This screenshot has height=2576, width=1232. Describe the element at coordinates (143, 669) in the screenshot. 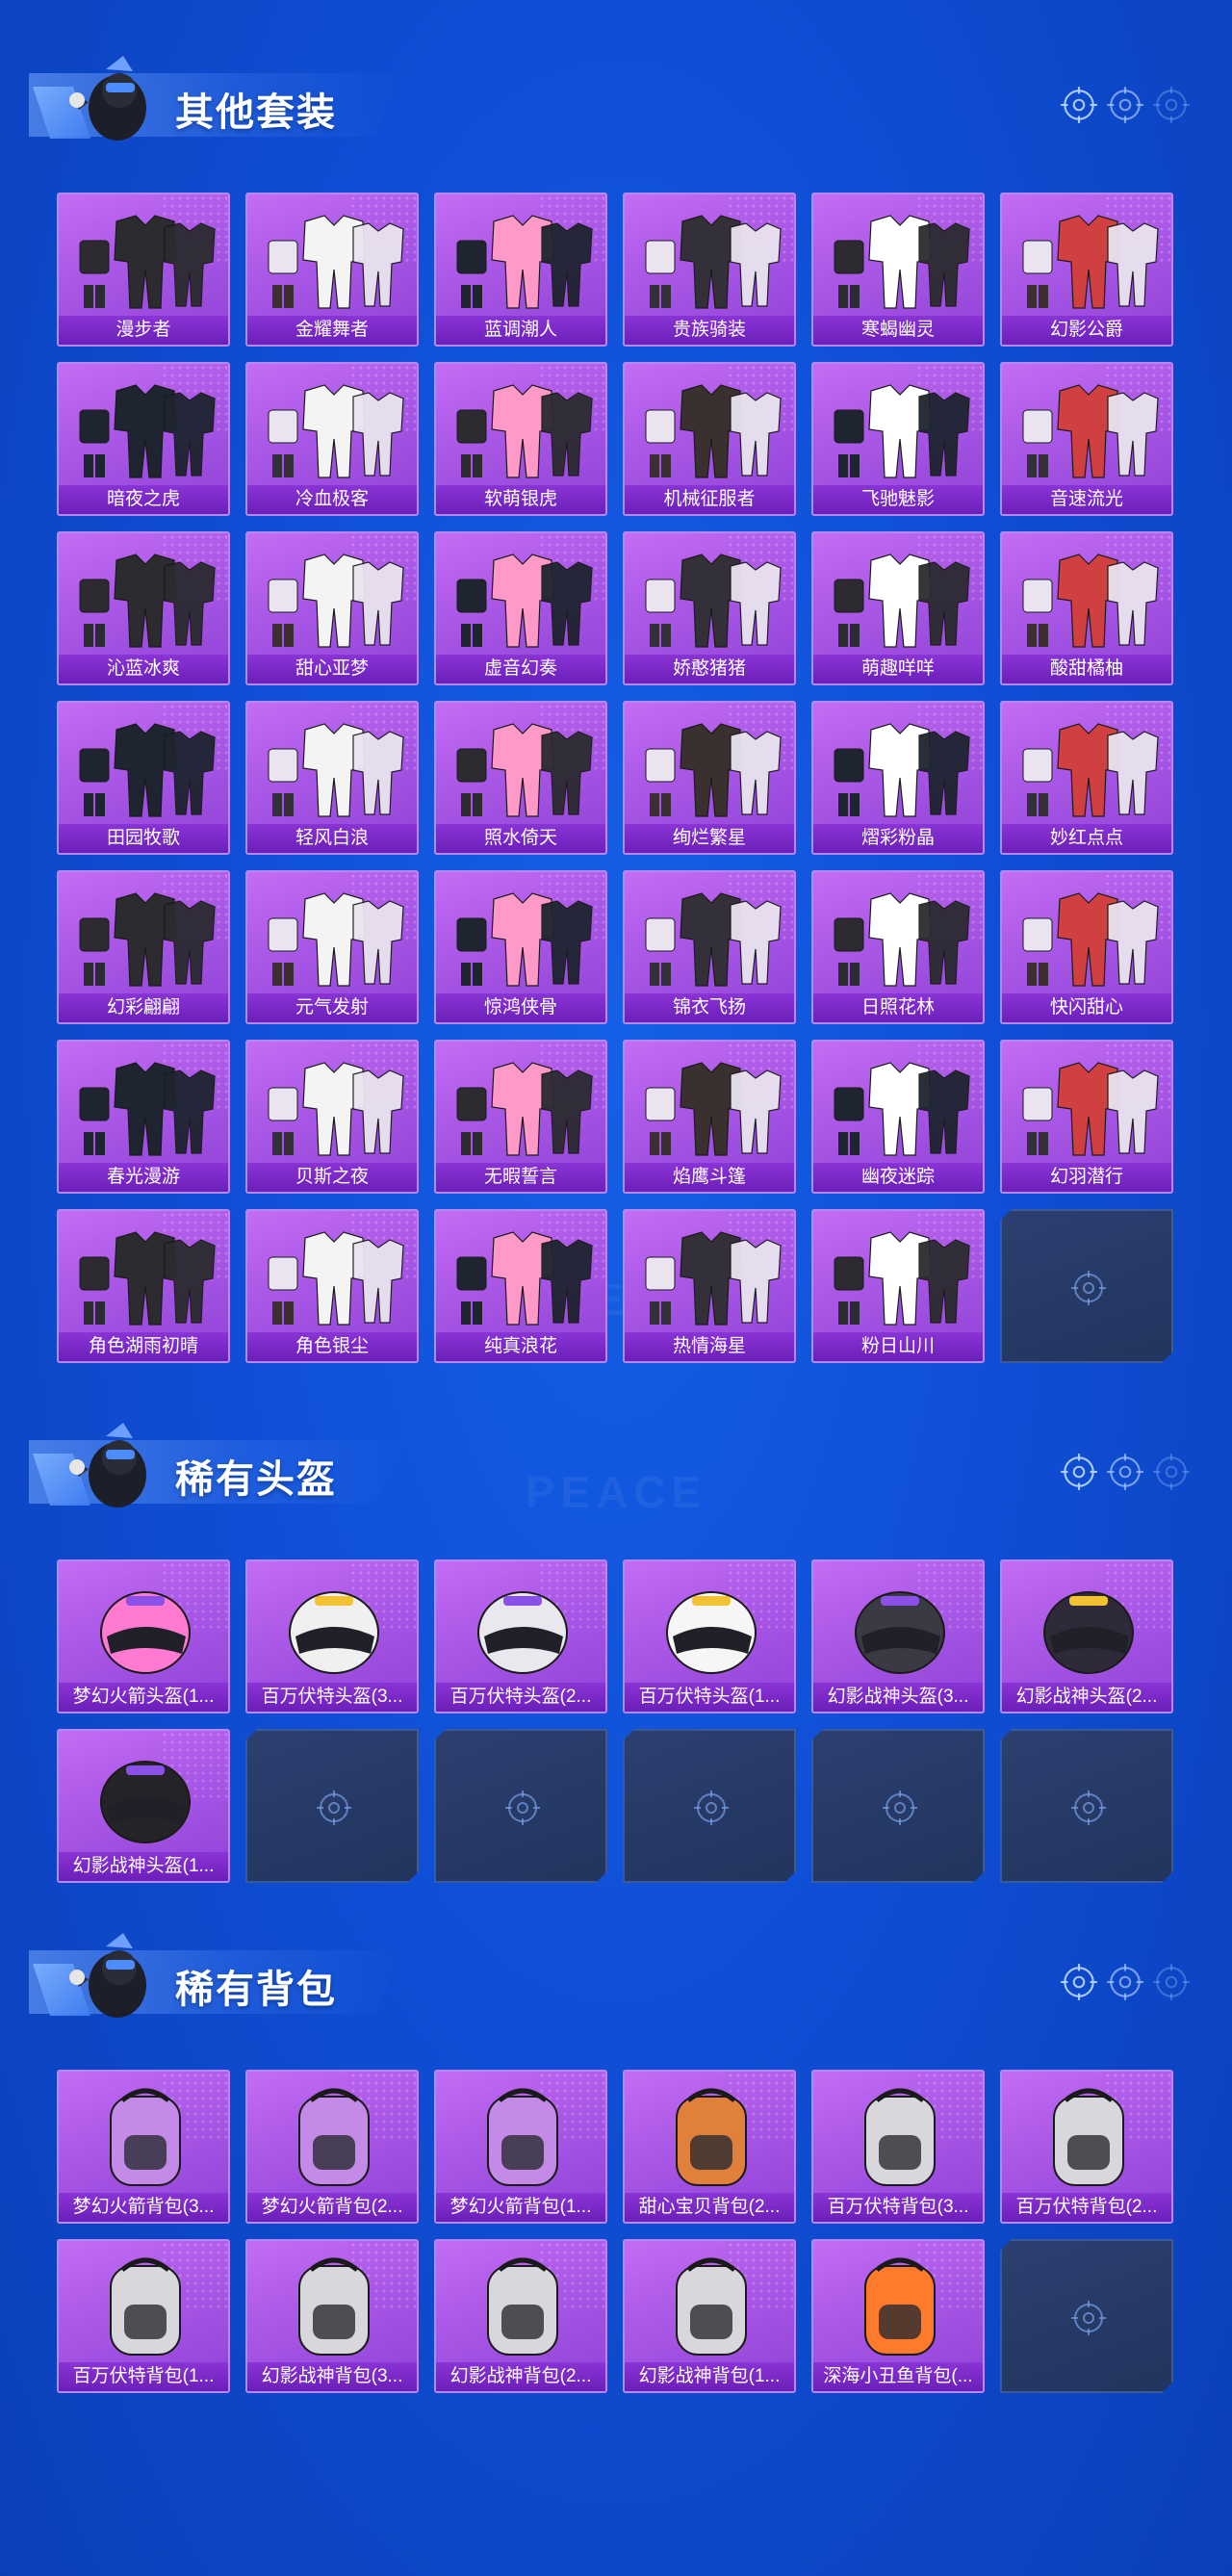

I see `item-label: 沁蓝冰爽` at that location.